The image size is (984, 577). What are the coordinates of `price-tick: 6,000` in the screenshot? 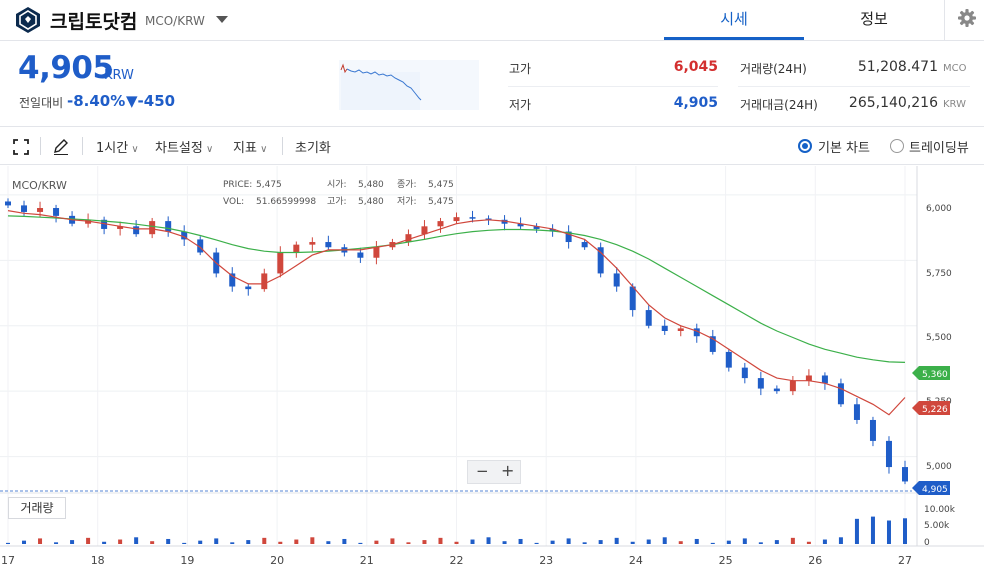 It's located at (939, 209).